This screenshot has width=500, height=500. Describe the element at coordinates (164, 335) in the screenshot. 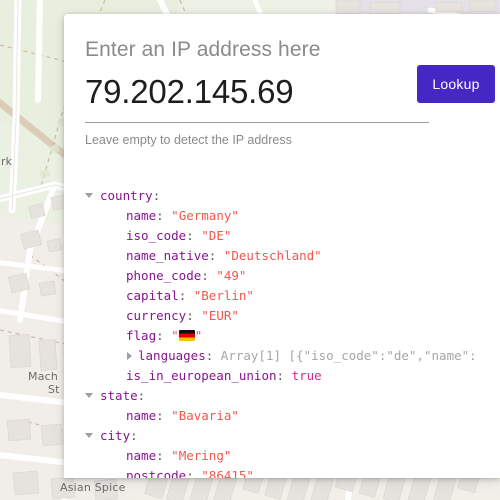

I see `json-row-flag: flag: " "` at that location.